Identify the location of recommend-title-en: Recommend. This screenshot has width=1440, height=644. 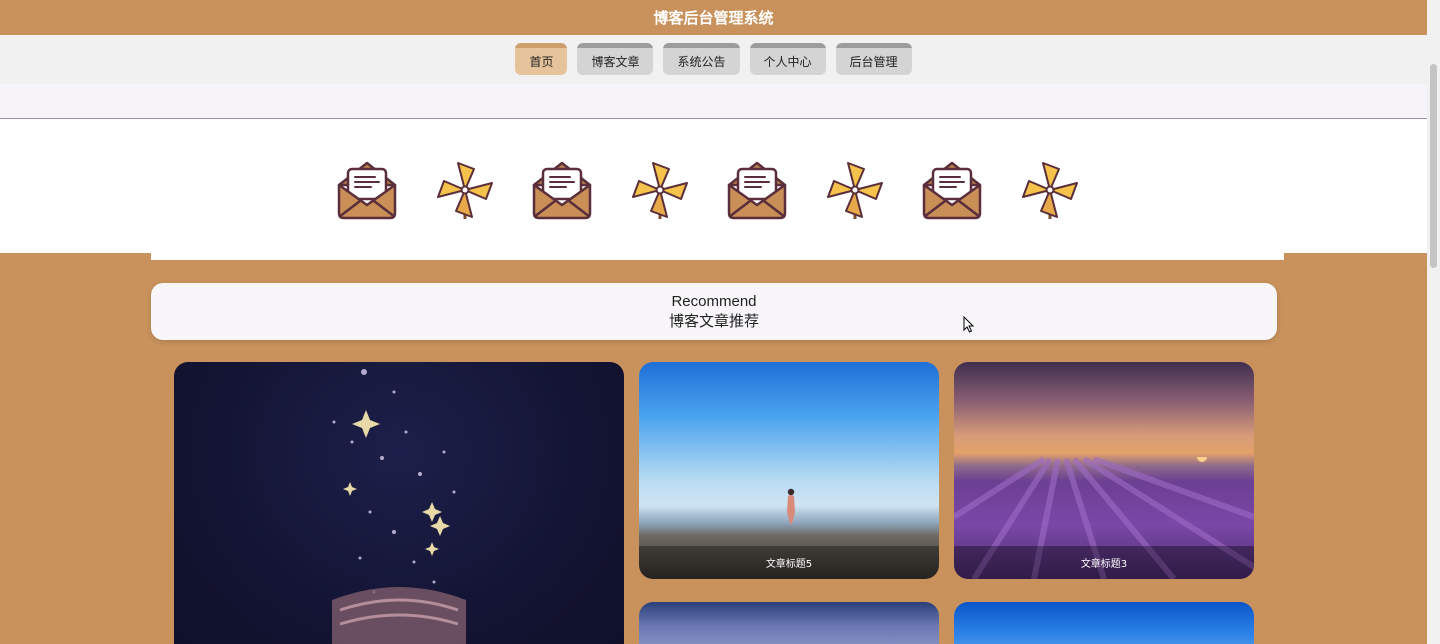
(714, 301).